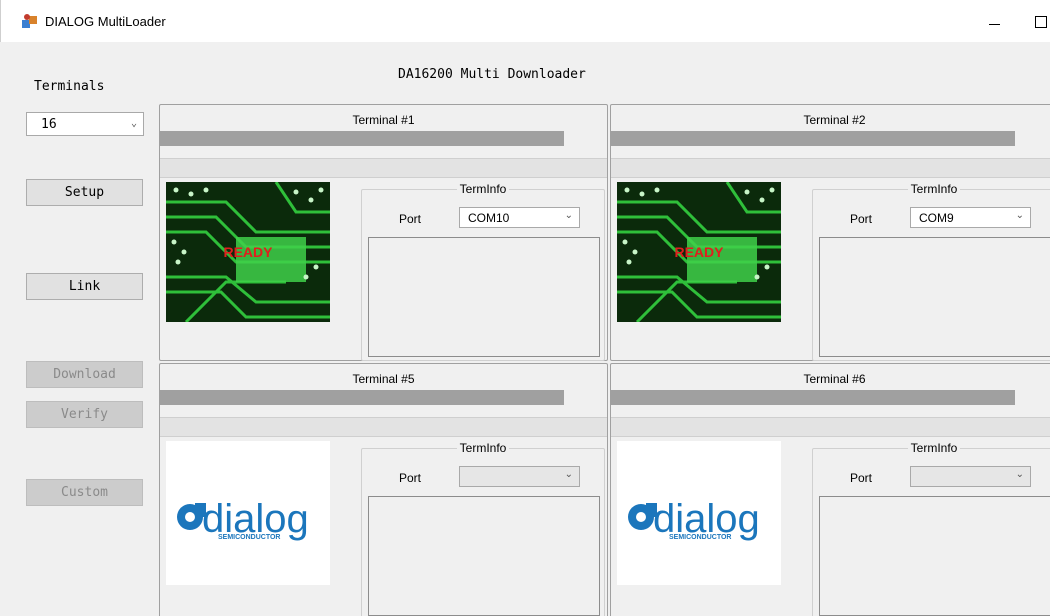  Describe the element at coordinates (383, 120) in the screenshot. I see `terminal-title: Terminal #1` at that location.